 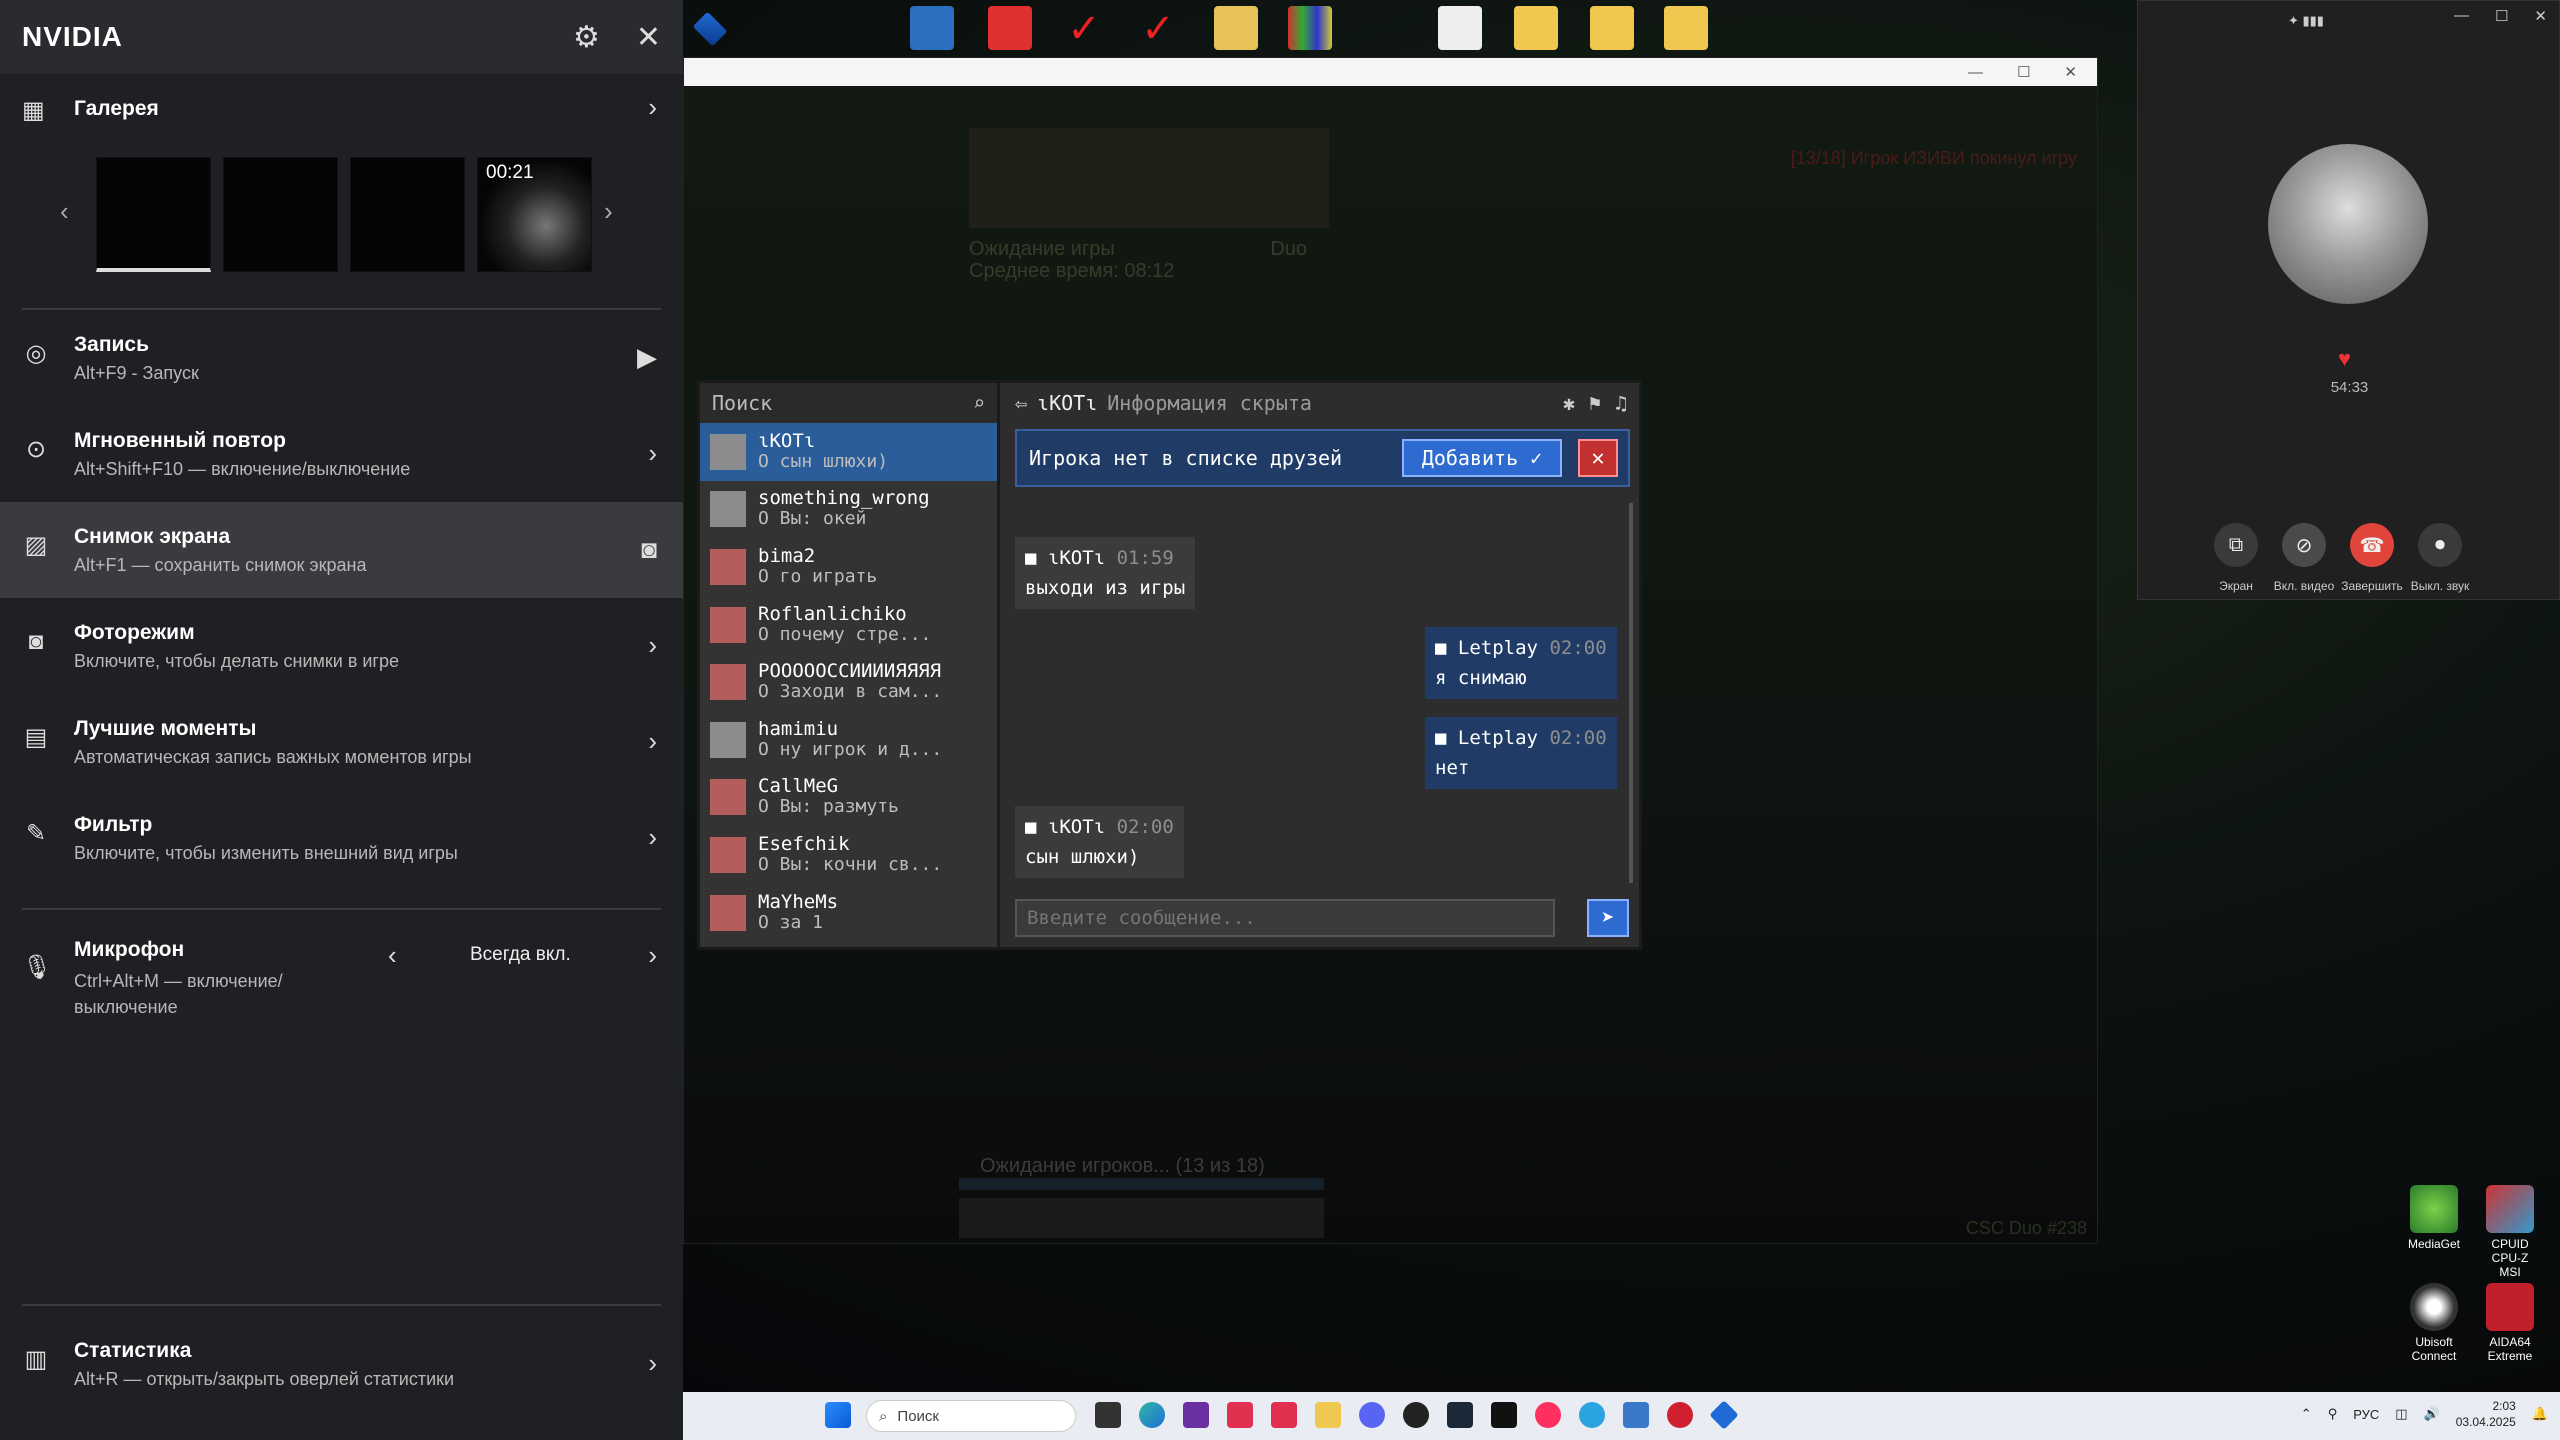 I want to click on network-icon: ⚲, so click(x=2333, y=1414).